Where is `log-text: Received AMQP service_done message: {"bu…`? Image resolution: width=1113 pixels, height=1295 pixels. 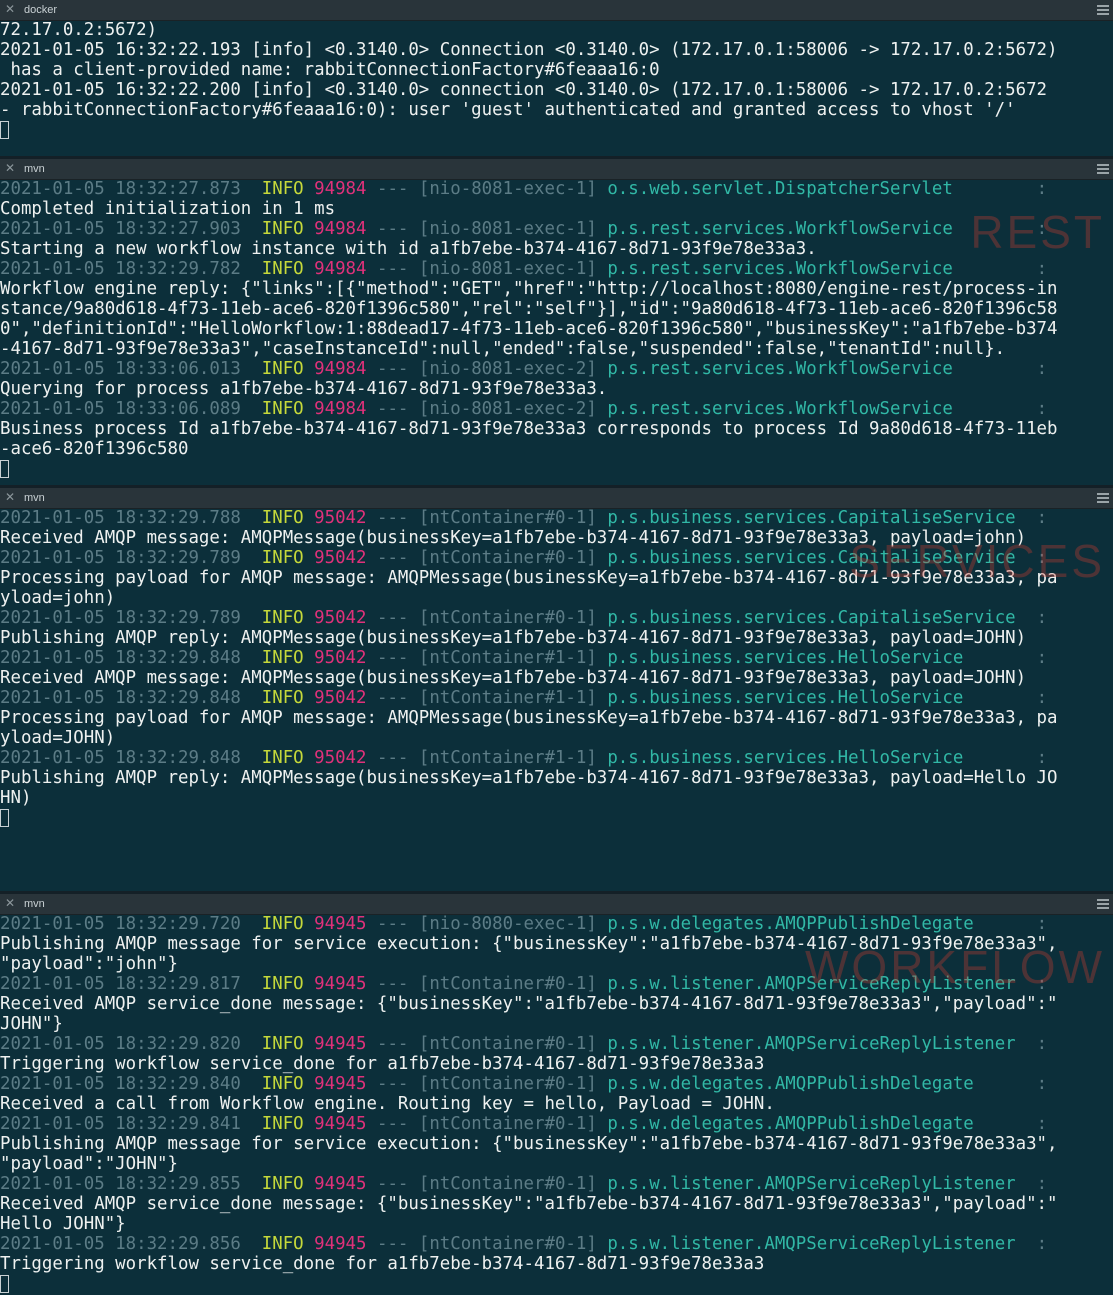
log-text: Received AMQP service_done message: {"bu… is located at coordinates (529, 1004).